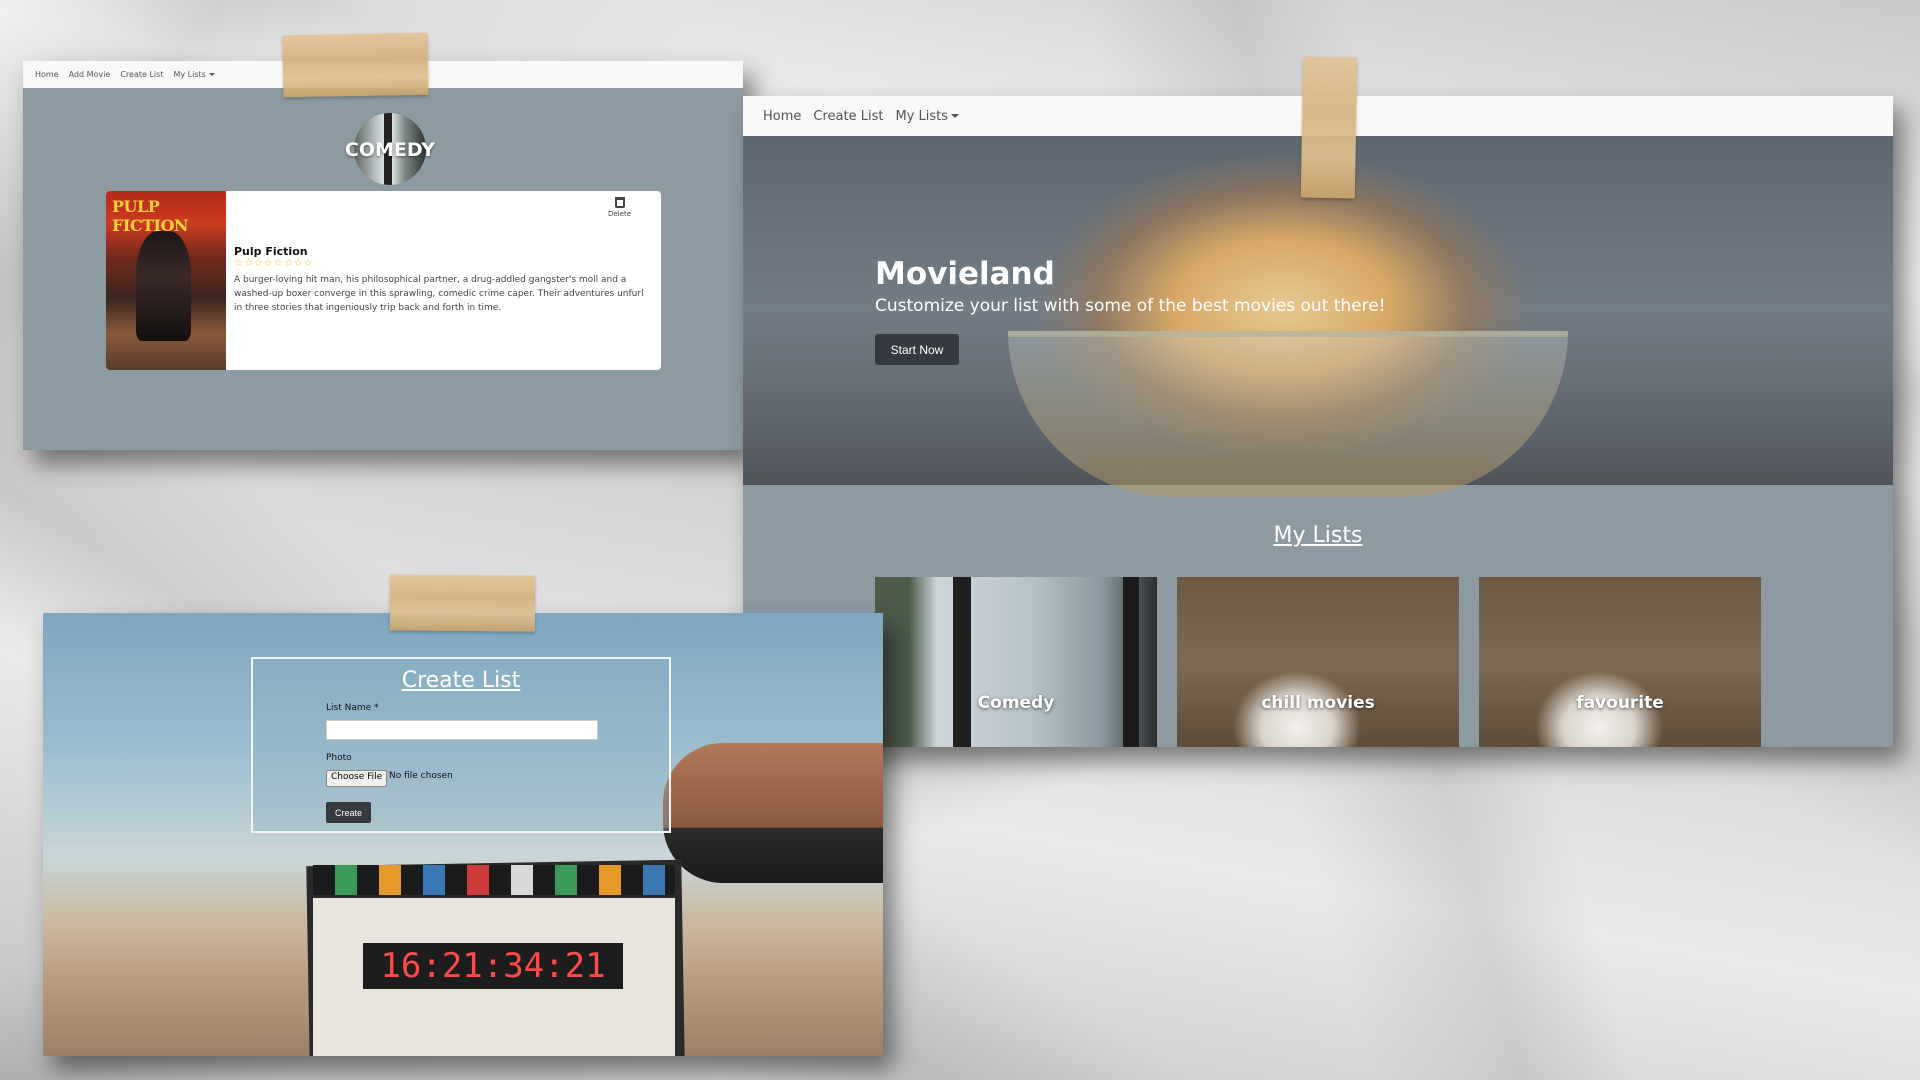 This screenshot has width=1920, height=1080. Describe the element at coordinates (357, 778) in the screenshot. I see `choose-file-button: Choose File` at that location.